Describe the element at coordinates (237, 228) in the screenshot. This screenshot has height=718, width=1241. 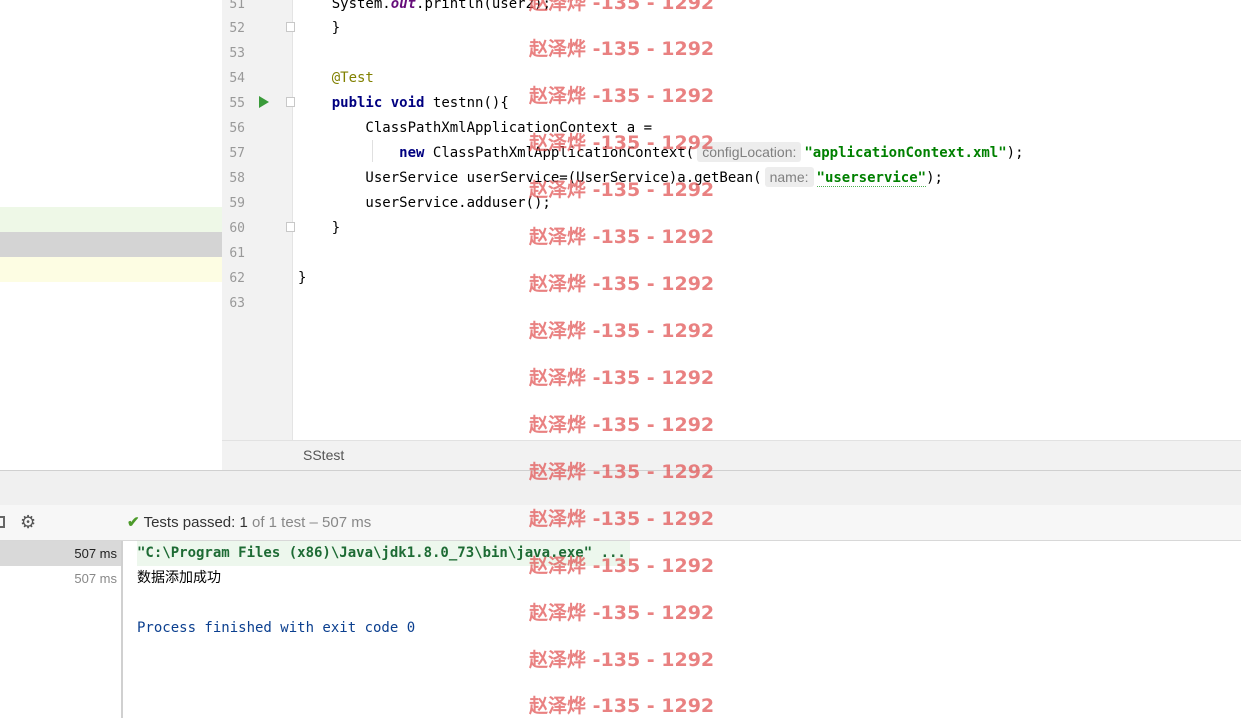
I see `line-number: 60` at that location.